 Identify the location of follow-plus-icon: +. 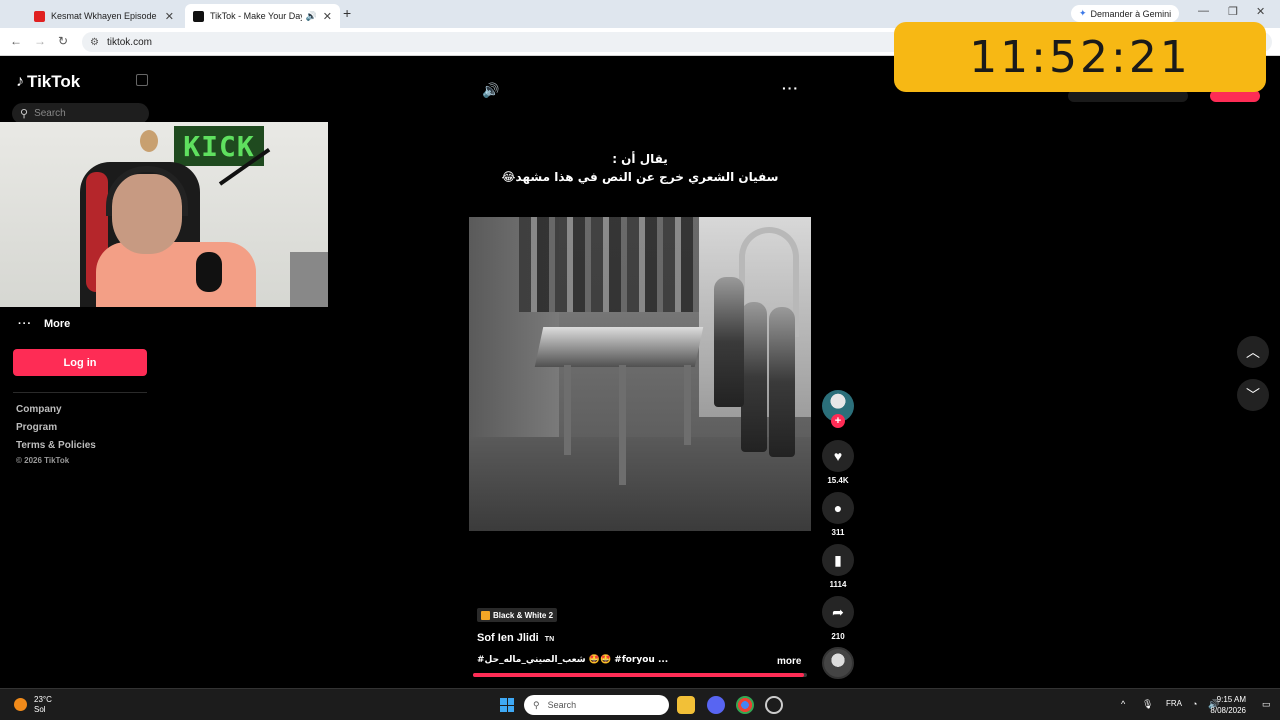
(838, 421).